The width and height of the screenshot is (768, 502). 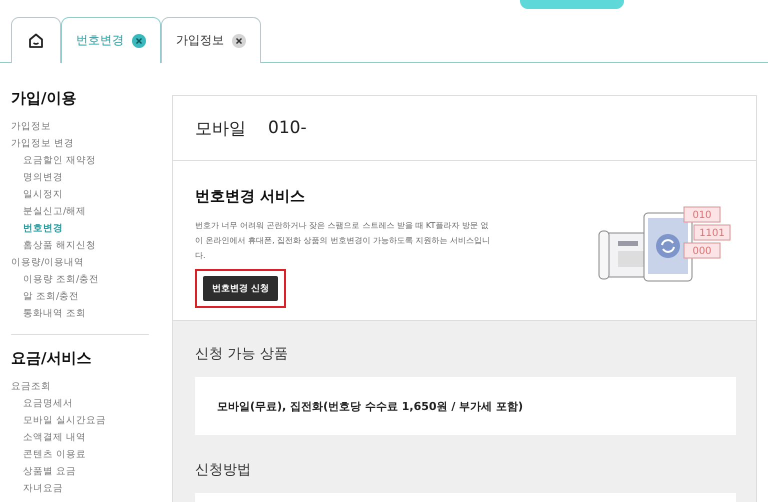 I want to click on phone-number: 010-, so click(x=287, y=128).